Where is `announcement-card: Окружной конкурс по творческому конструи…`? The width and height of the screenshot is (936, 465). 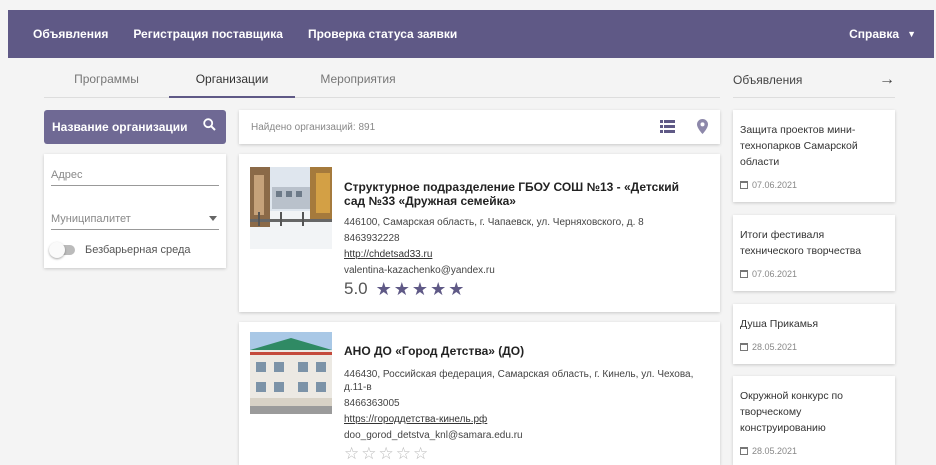 announcement-card: Окружной конкурс по творческому конструи… is located at coordinates (814, 420).